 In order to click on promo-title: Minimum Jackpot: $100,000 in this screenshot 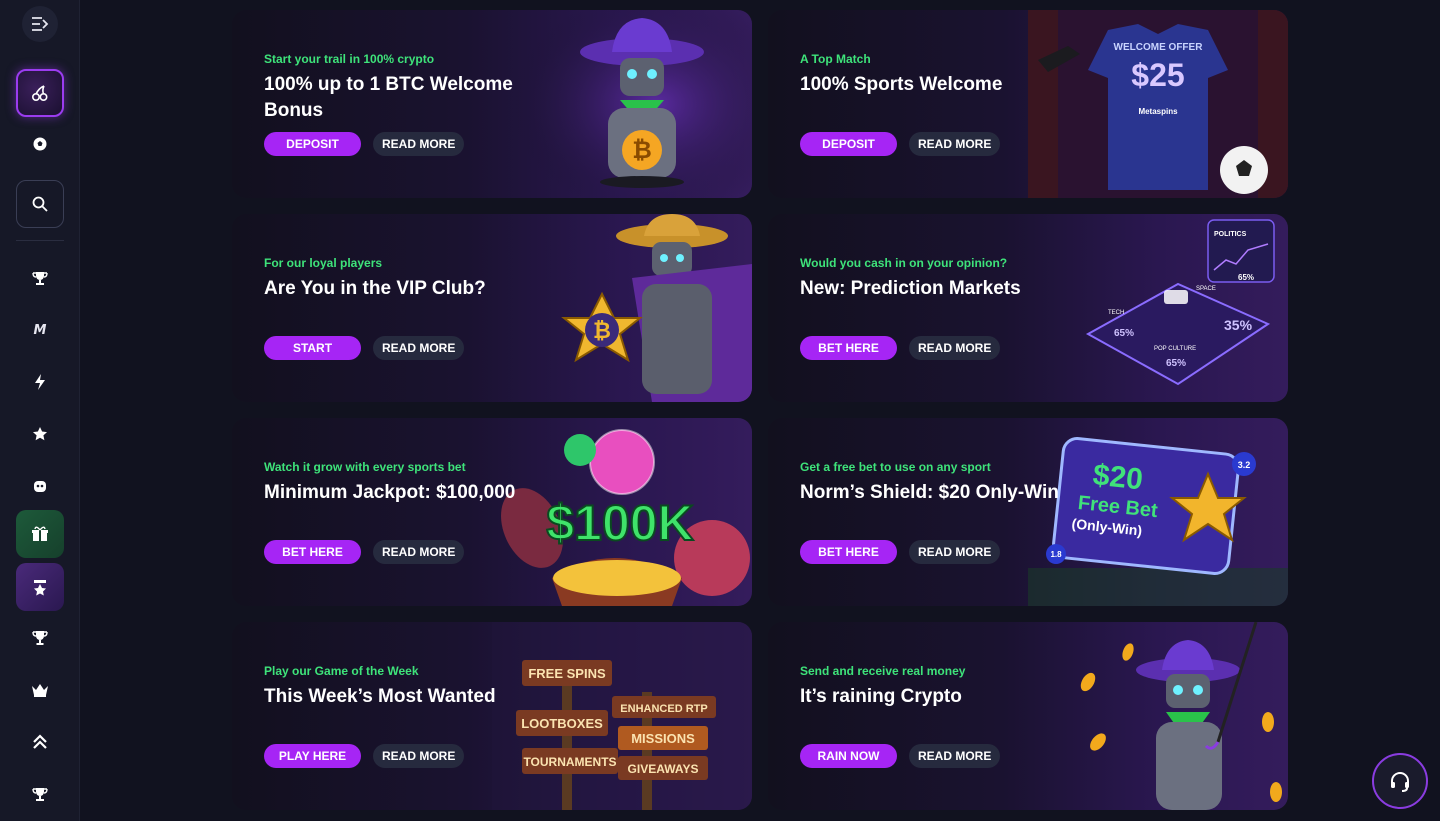, I will do `click(390, 492)`.